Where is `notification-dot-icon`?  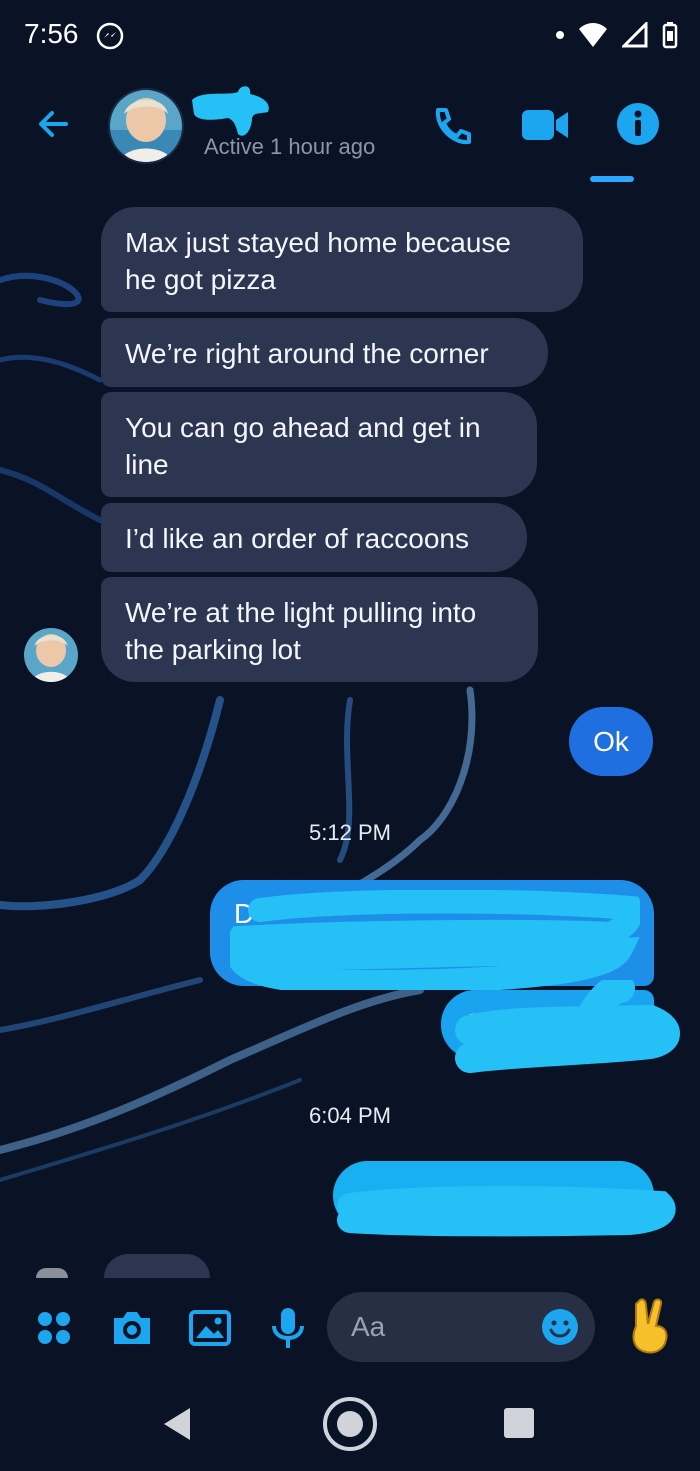
notification-dot-icon is located at coordinates (560, 35).